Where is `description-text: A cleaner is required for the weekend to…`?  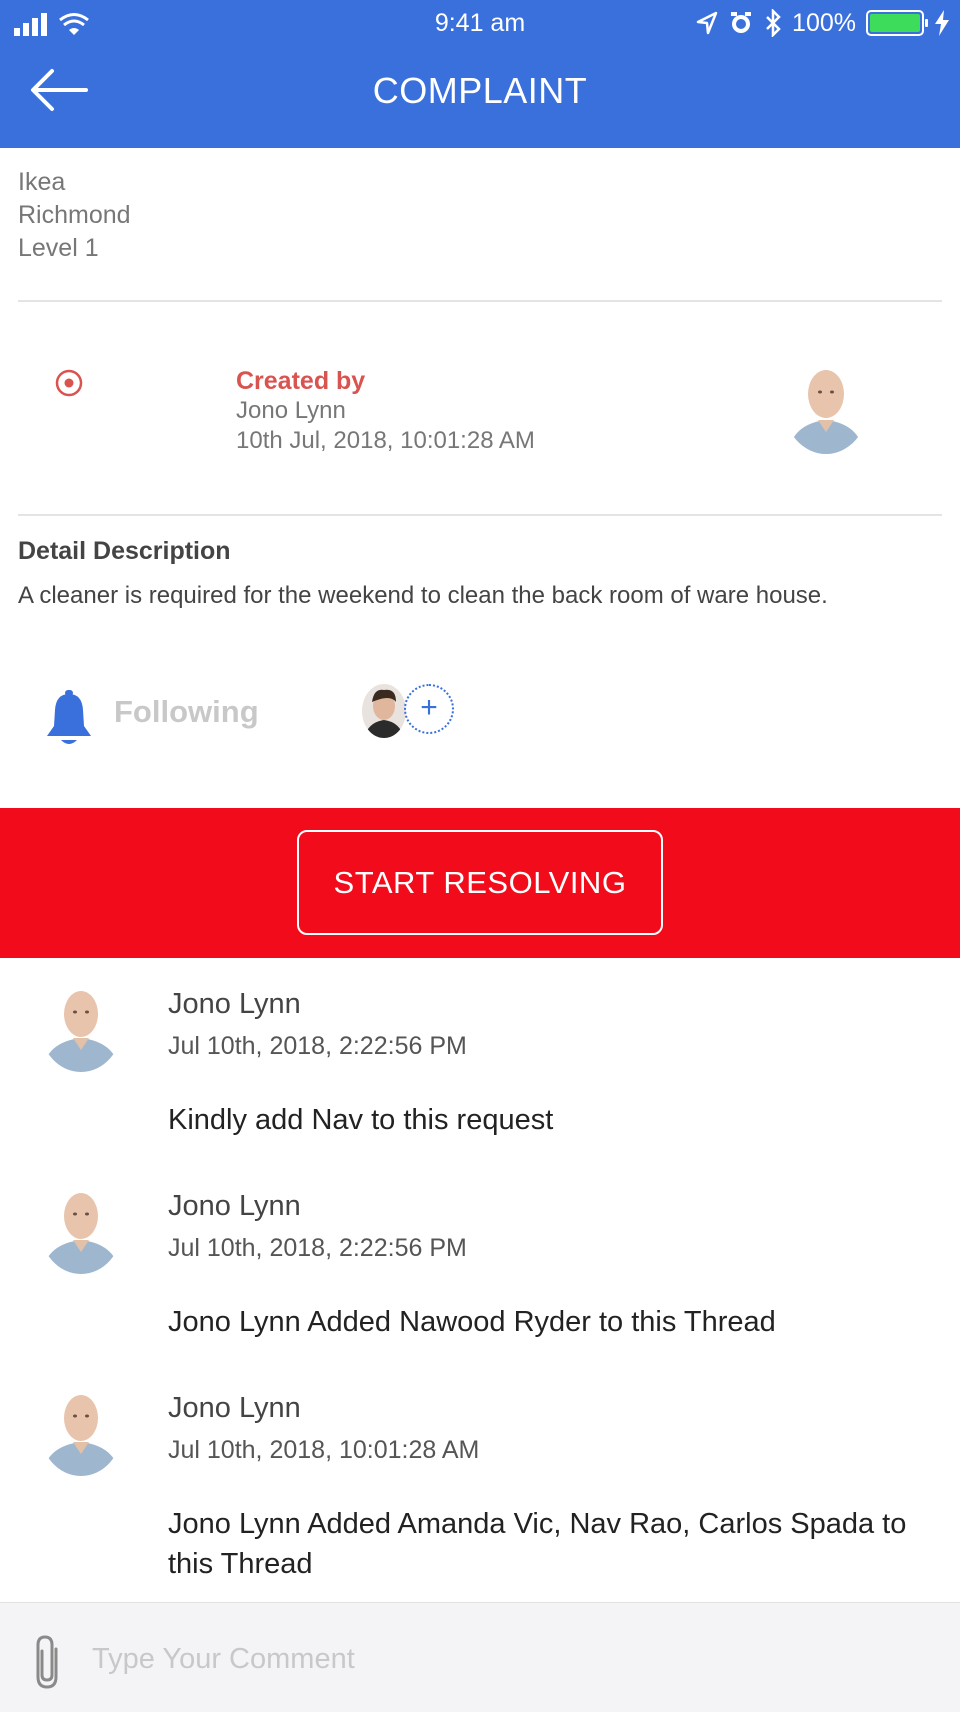
description-text: A cleaner is required for the weekend to… is located at coordinates (423, 595).